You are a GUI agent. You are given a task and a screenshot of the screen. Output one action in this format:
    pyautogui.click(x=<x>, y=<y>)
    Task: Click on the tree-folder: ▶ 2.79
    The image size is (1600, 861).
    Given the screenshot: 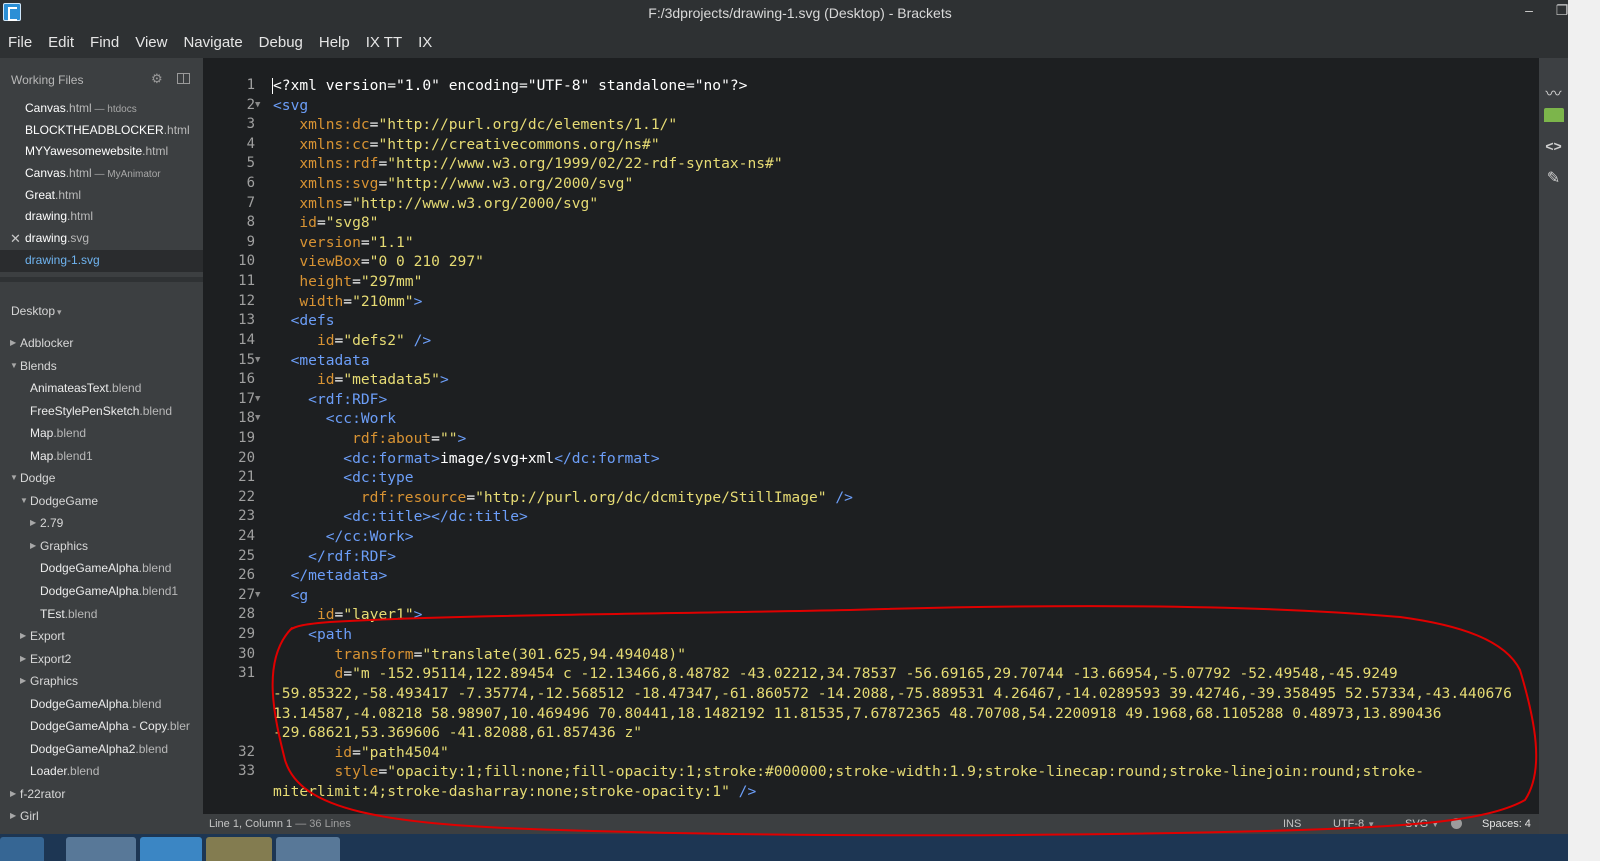 What is the action you would take?
    pyautogui.click(x=101, y=523)
    